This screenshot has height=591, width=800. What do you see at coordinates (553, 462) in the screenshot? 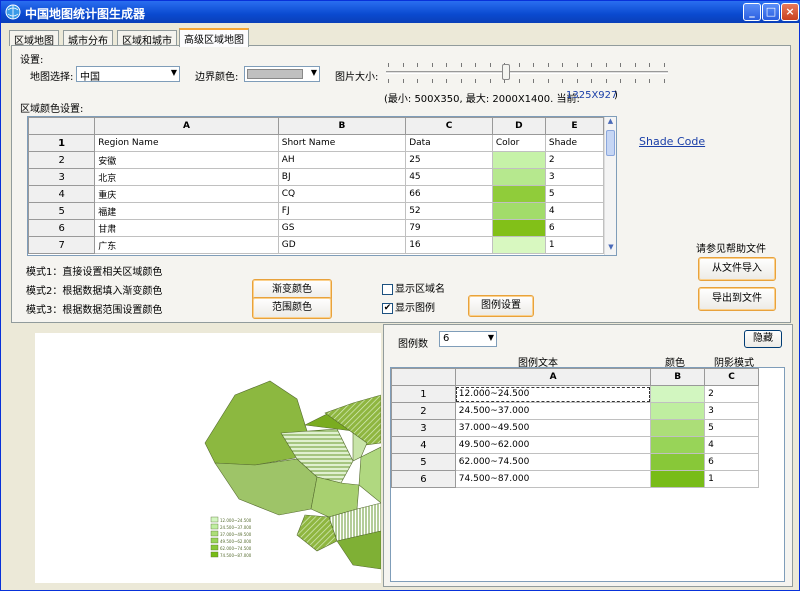
I see `legend-text-cell: 62.000~74.500` at bounding box center [553, 462].